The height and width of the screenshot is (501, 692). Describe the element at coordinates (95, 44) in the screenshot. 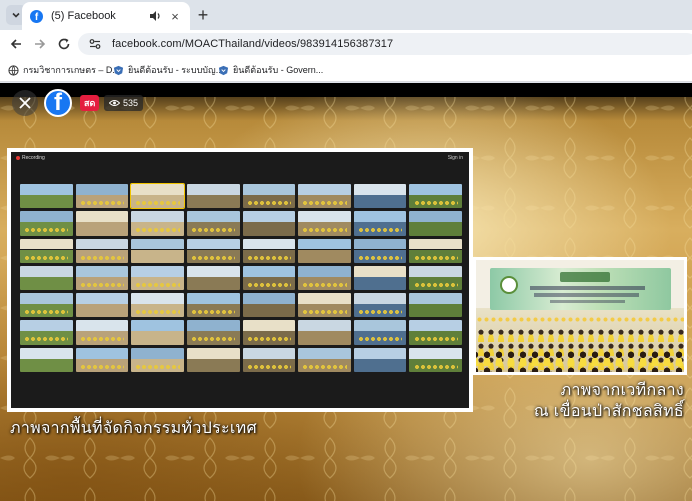

I see `site-settings-icon` at that location.